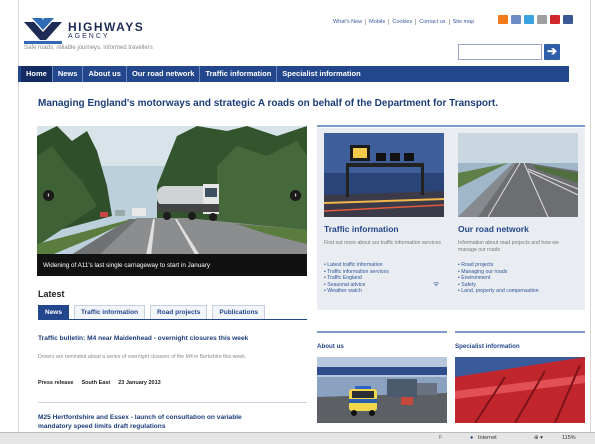 This screenshot has height=444, width=595. What do you see at coordinates (172, 402) in the screenshot?
I see `article-divider` at bounding box center [172, 402].